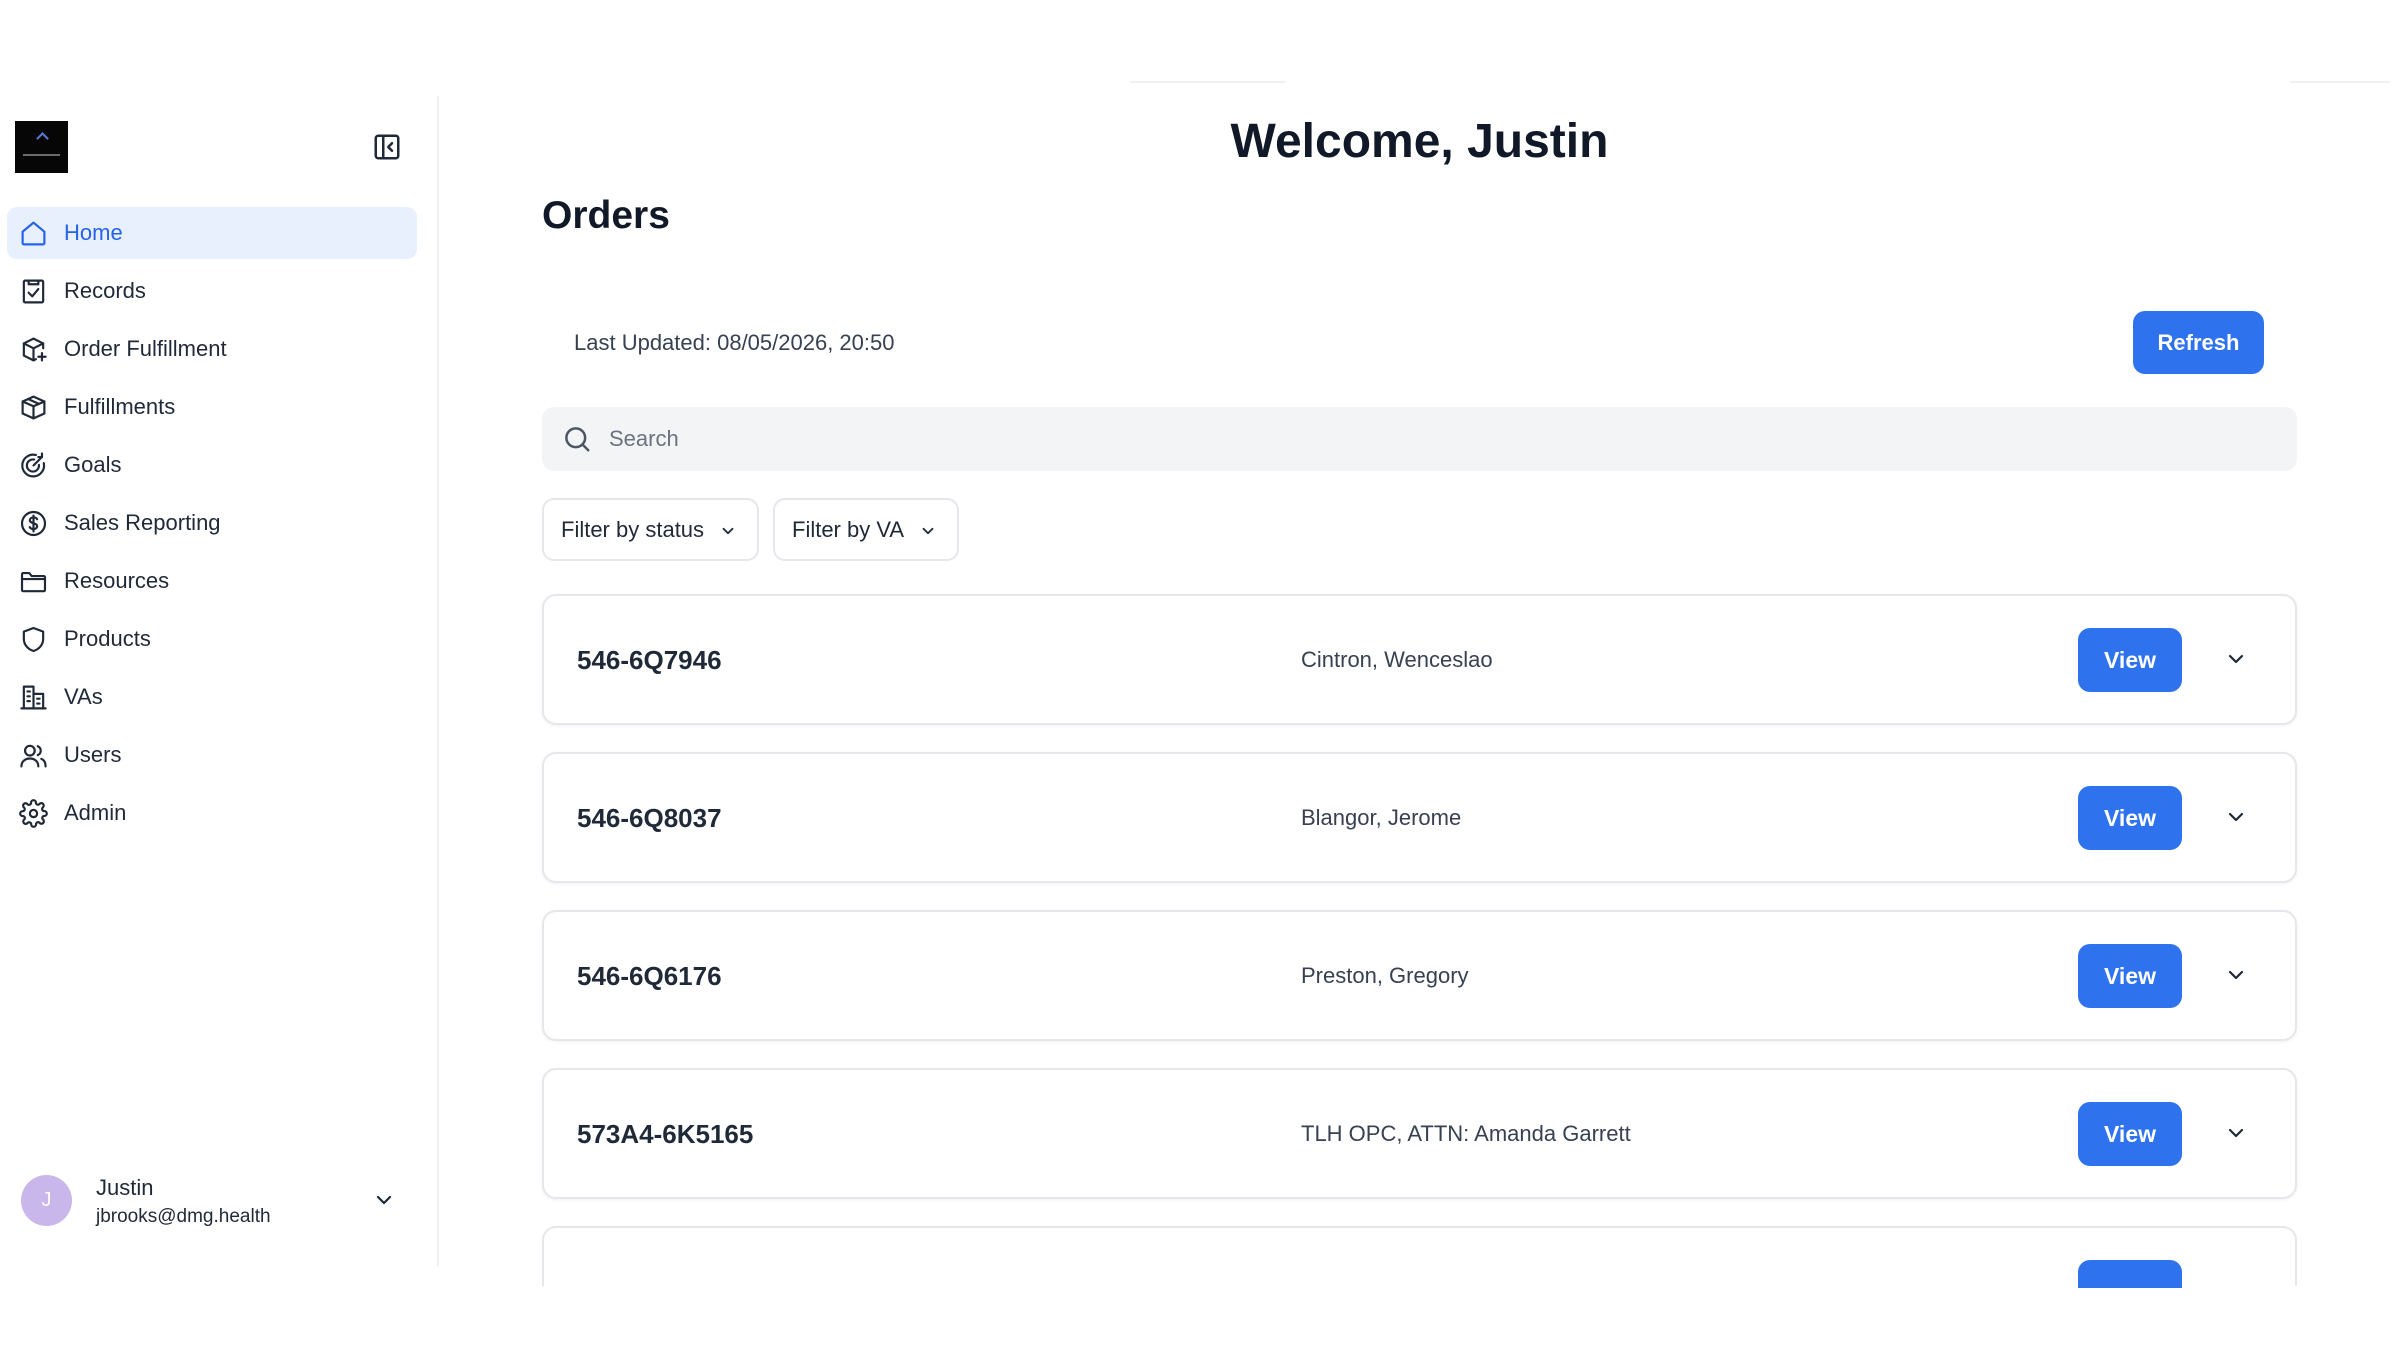  Describe the element at coordinates (41, 147) in the screenshot. I see `company-logo` at that location.